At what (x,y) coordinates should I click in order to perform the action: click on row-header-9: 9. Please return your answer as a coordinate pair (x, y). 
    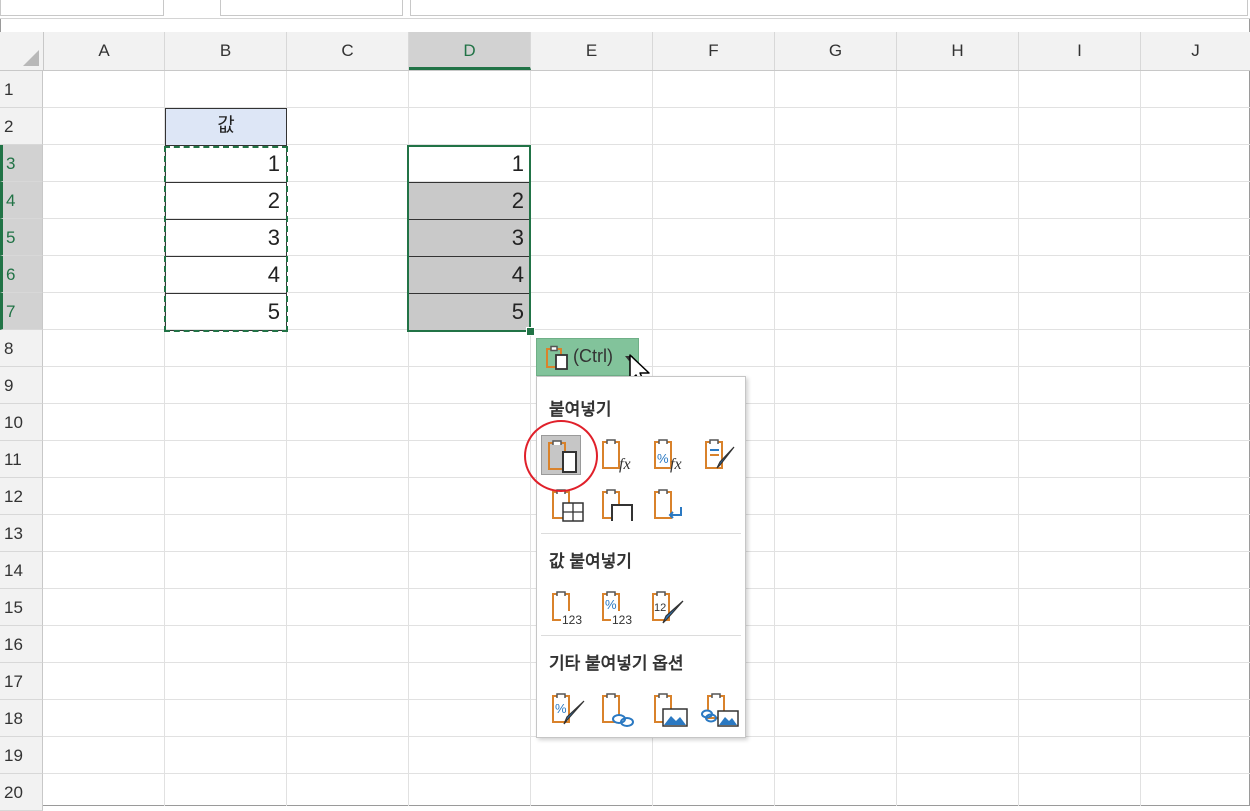
    Looking at the image, I should click on (21, 385).